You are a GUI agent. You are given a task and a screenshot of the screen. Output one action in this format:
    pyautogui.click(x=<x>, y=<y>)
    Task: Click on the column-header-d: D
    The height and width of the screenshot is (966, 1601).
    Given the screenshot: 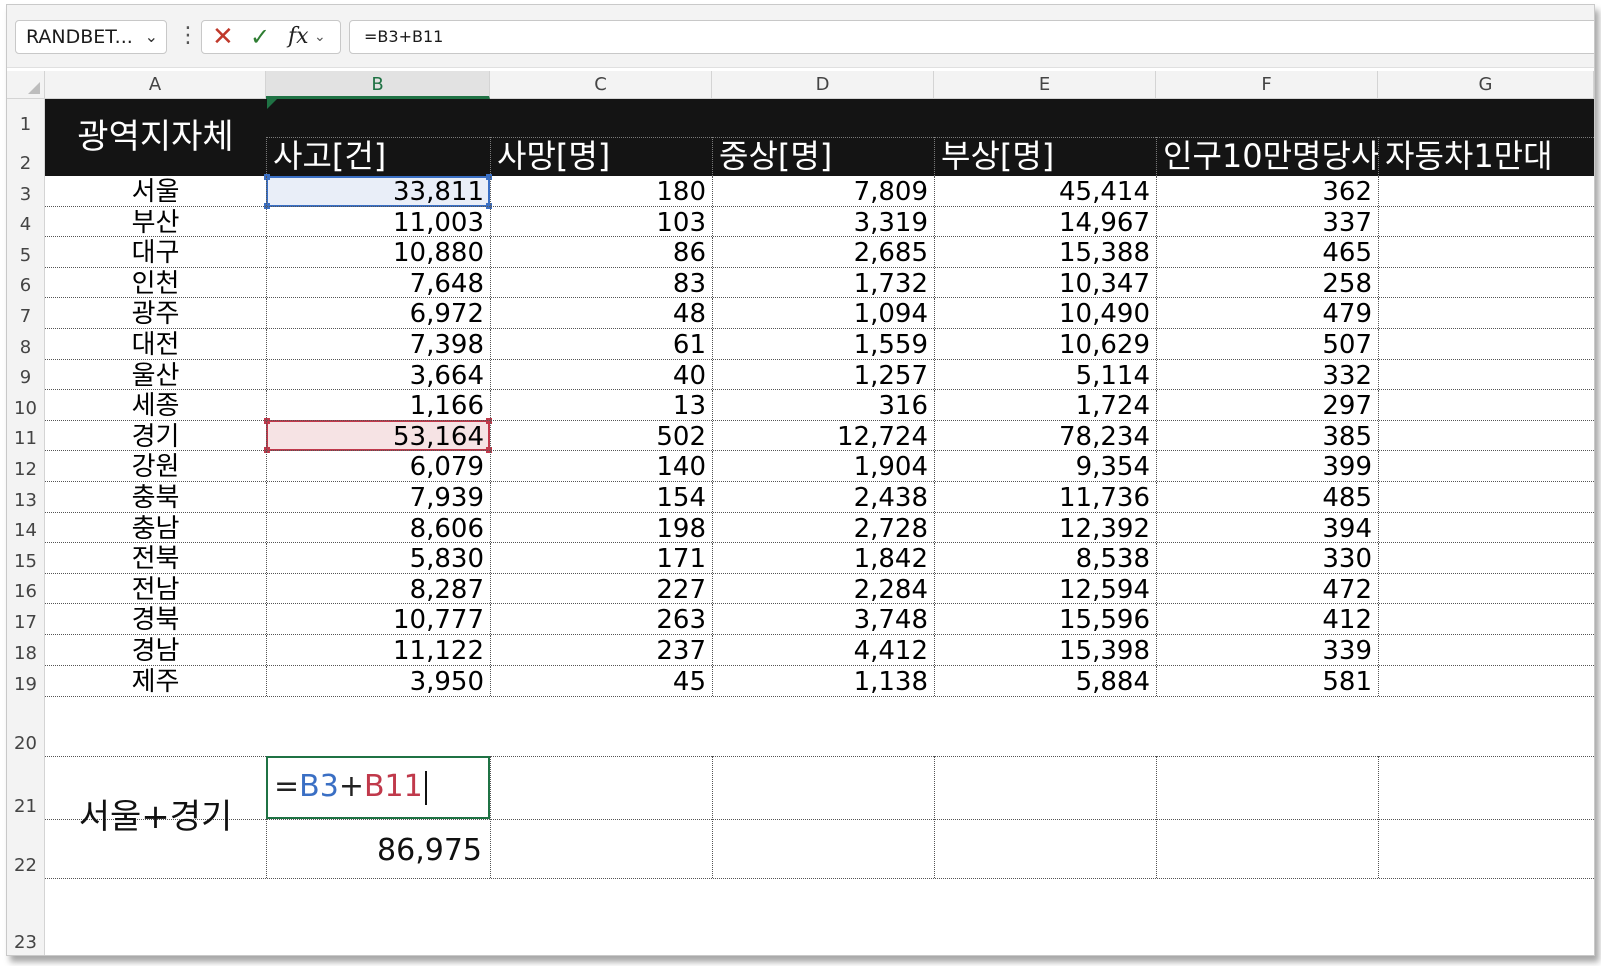 What is the action you would take?
    pyautogui.click(x=823, y=85)
    